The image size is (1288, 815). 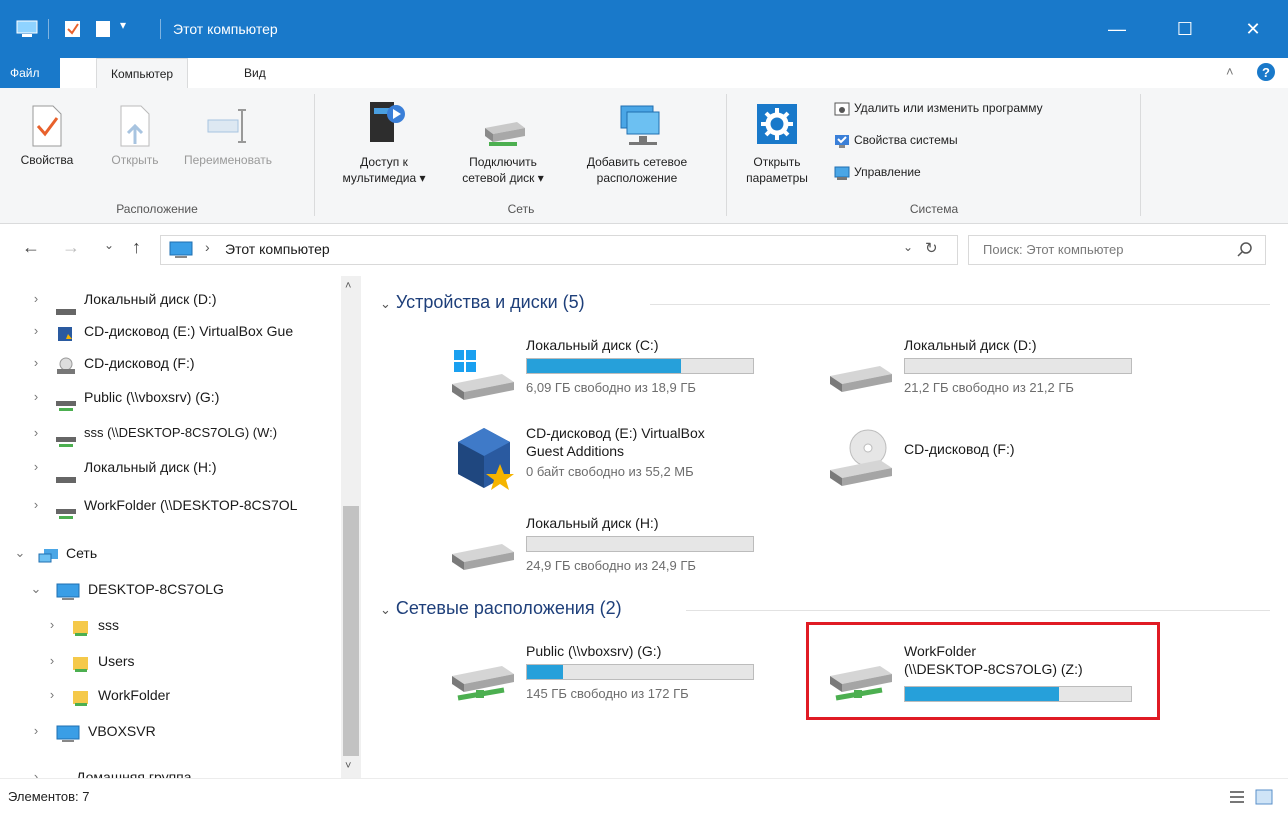 What do you see at coordinates (71, 247) in the screenshot?
I see `forward-arrow-icon: →` at bounding box center [71, 247].